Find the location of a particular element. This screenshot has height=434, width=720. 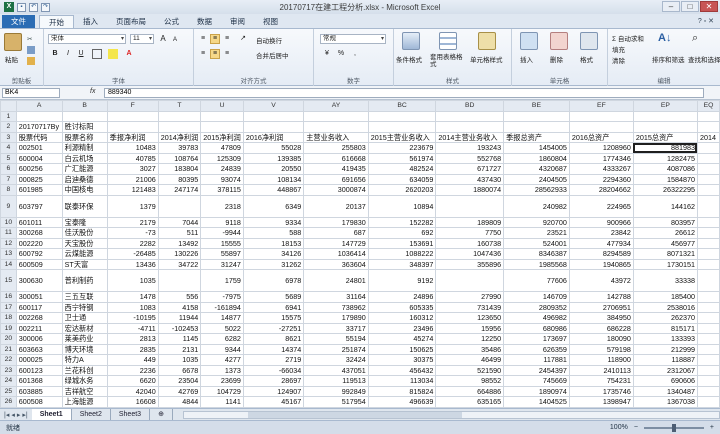

cell: 8071321 is located at coordinates (665, 254).